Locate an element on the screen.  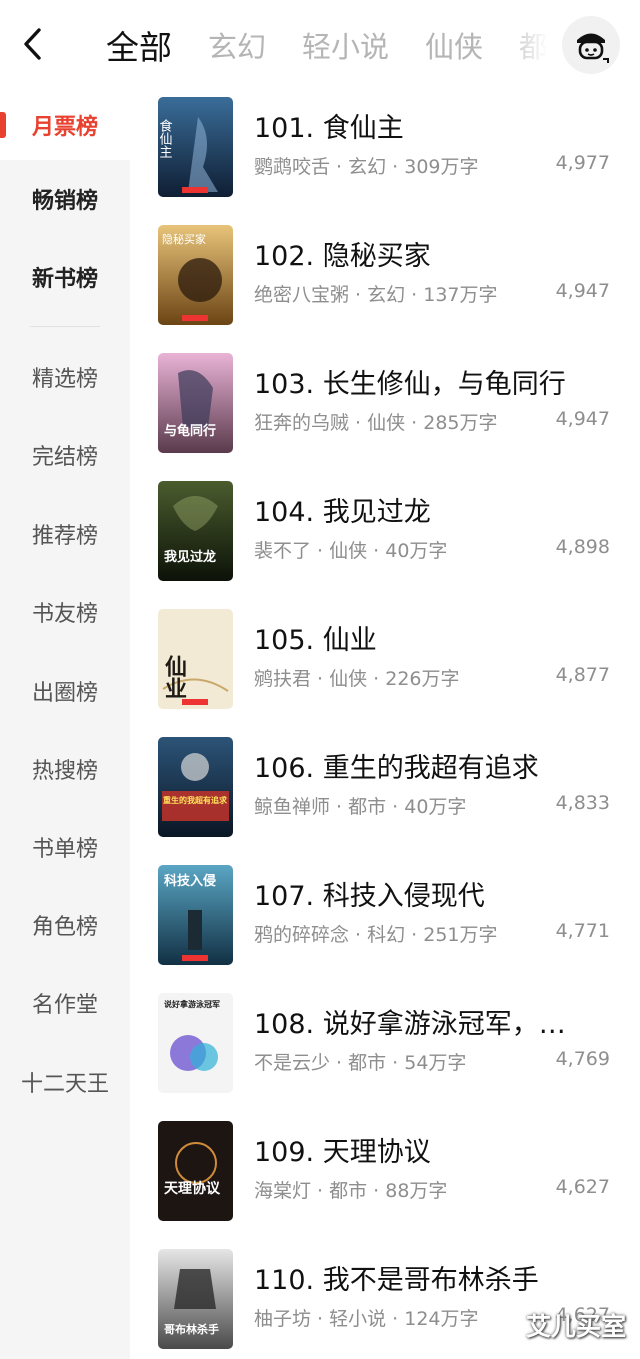
book-cover: 与龟同行 is located at coordinates (195, 403).